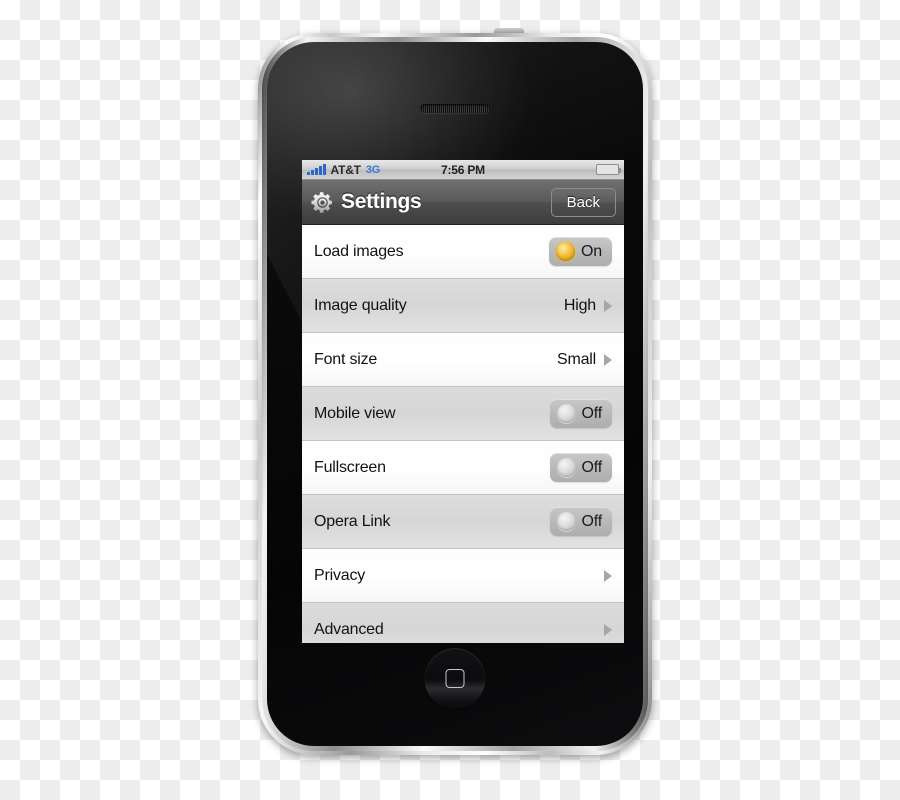 The width and height of the screenshot is (900, 800). I want to click on settings-row-label: Load images, so click(359, 251).